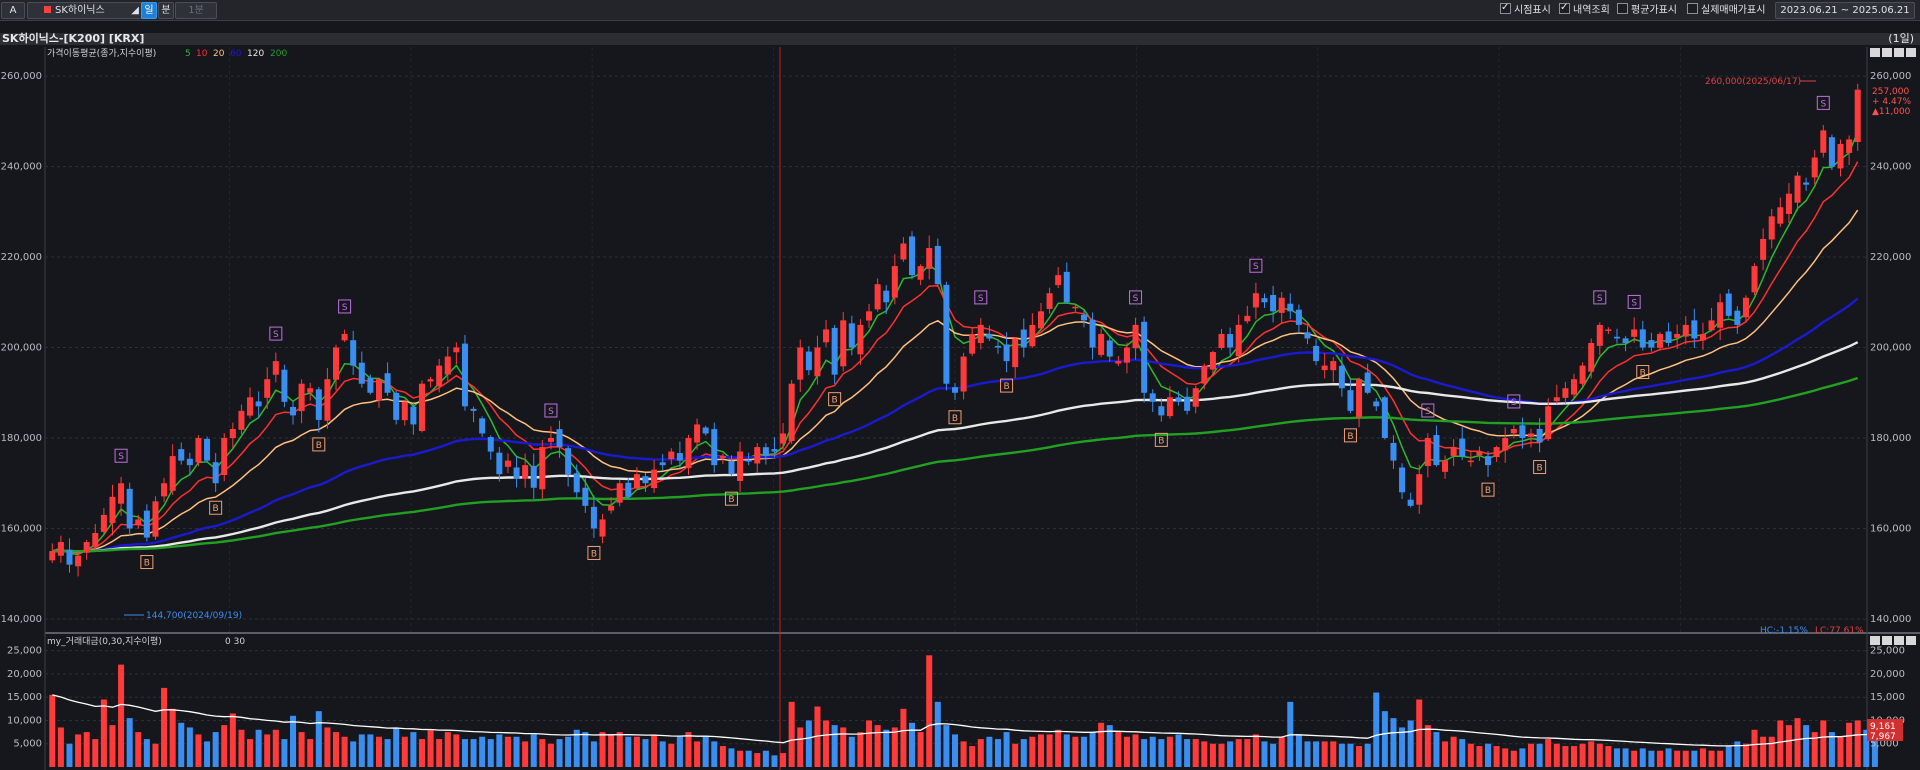 Image resolution: width=1920 pixels, height=770 pixels. Describe the element at coordinates (21, 257) in the screenshot. I see `price-tick-left: 220,000` at that location.